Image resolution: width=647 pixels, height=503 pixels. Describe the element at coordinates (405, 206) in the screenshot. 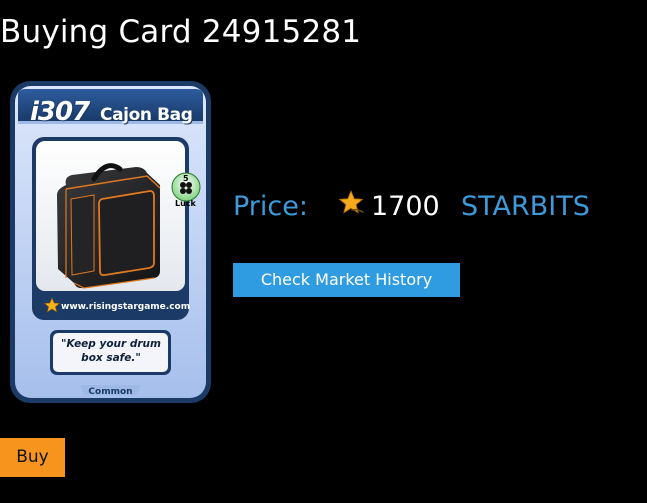

I see `price-amount: 1700` at that location.